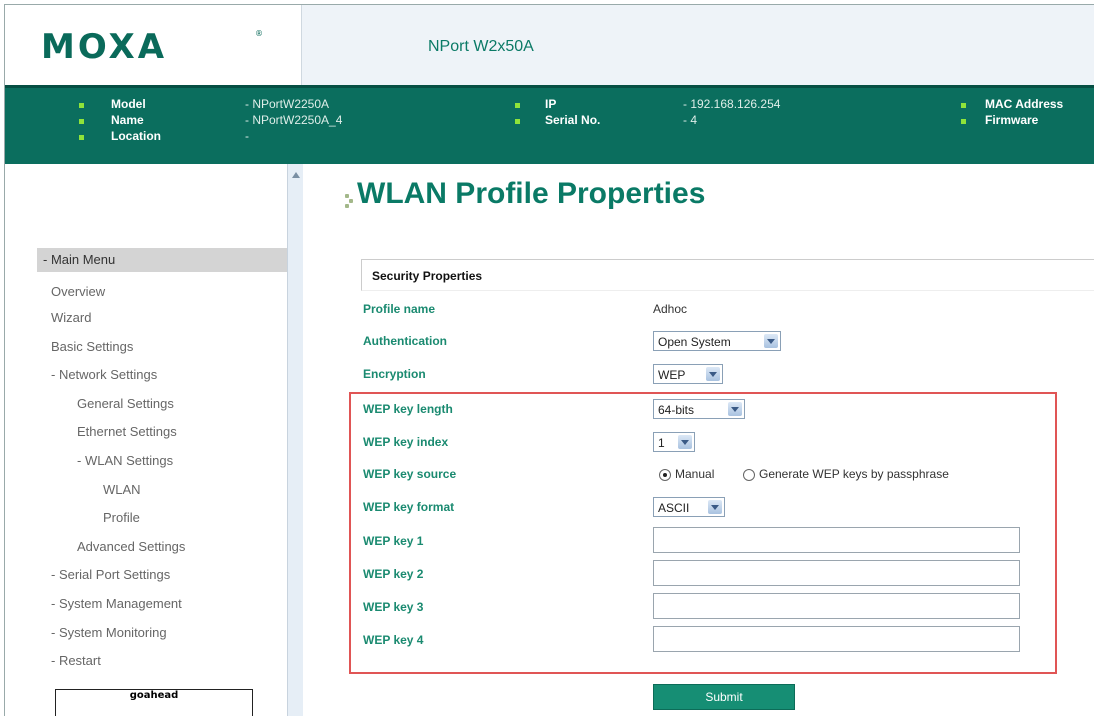 Image resolution: width=1094 pixels, height=716 pixels. What do you see at coordinates (394, 374) in the screenshot?
I see `encryption-label: Encryption` at bounding box center [394, 374].